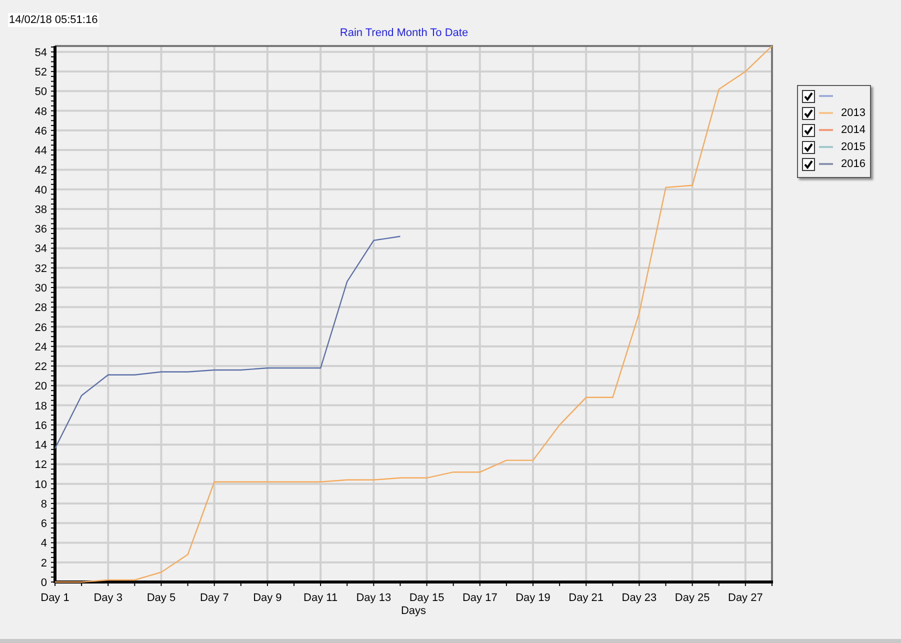 The width and height of the screenshot is (901, 643). I want to click on y-tick-label: 46, so click(40, 131).